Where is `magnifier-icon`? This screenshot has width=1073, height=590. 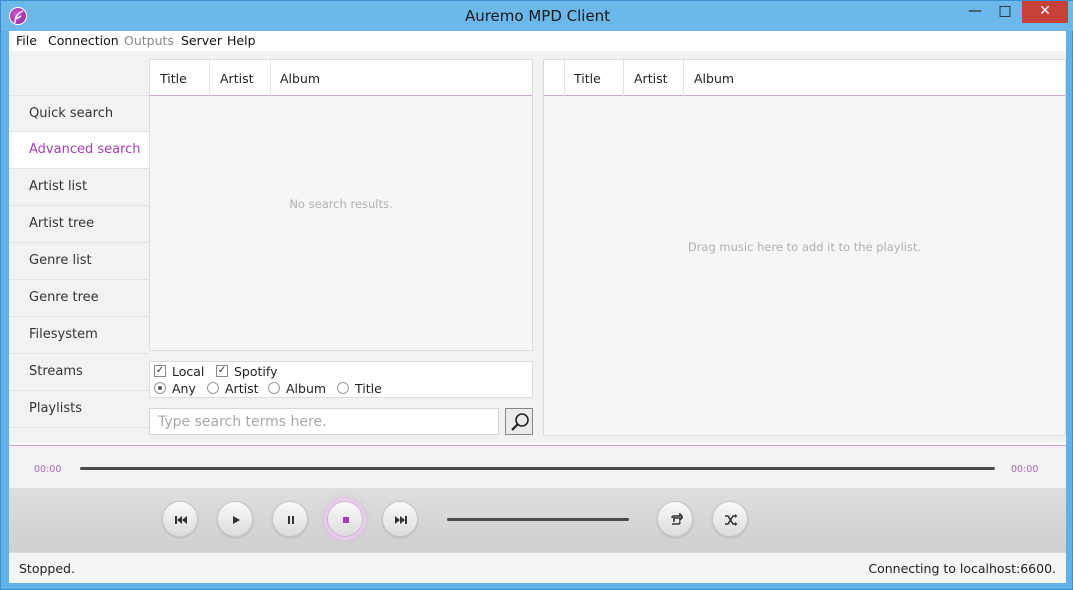 magnifier-icon is located at coordinates (520, 422).